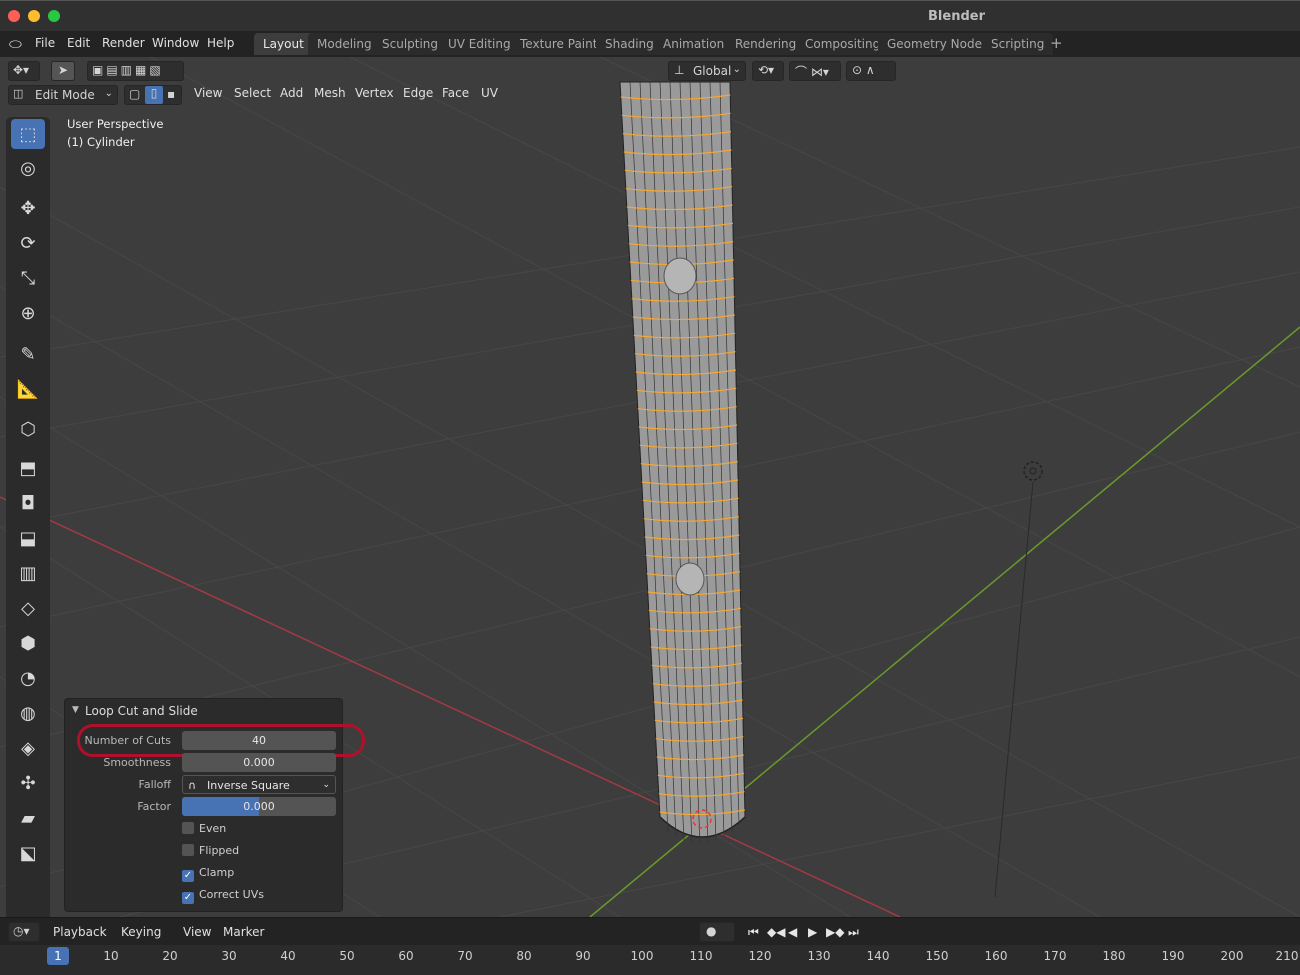 The image size is (1300, 975). What do you see at coordinates (208, 93) in the screenshot?
I see `menu-view: View` at bounding box center [208, 93].